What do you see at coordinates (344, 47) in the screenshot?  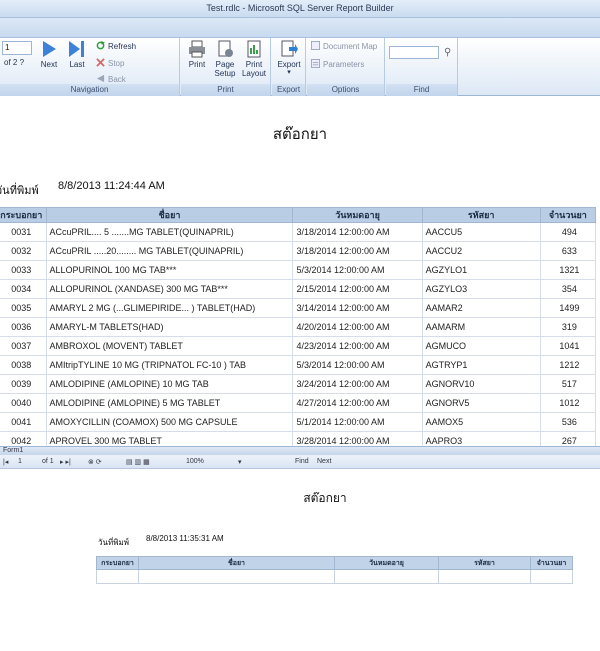 I see `document-map-button: Document Map` at bounding box center [344, 47].